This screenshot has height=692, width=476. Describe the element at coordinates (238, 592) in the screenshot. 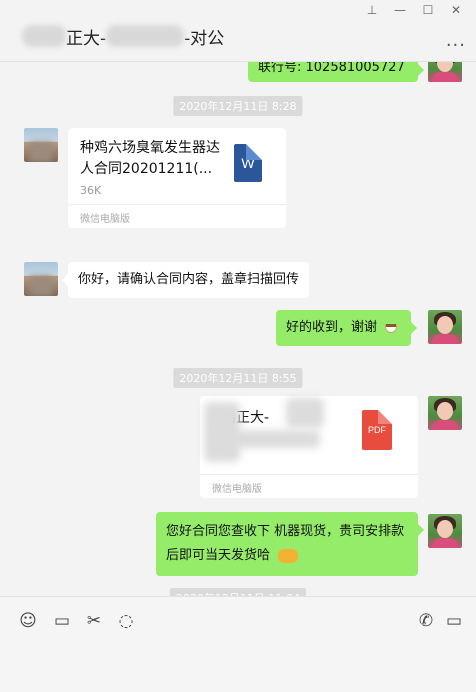

I see `timestamp: 2020年12月11日 11:04` at that location.